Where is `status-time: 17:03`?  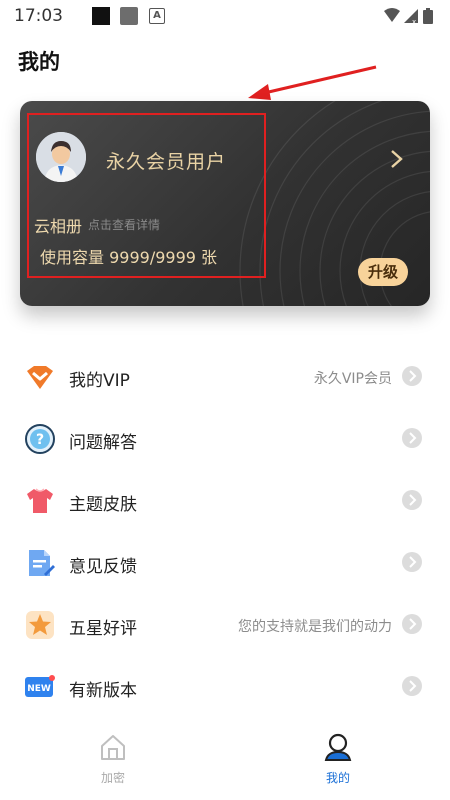
status-time: 17:03 is located at coordinates (38, 16).